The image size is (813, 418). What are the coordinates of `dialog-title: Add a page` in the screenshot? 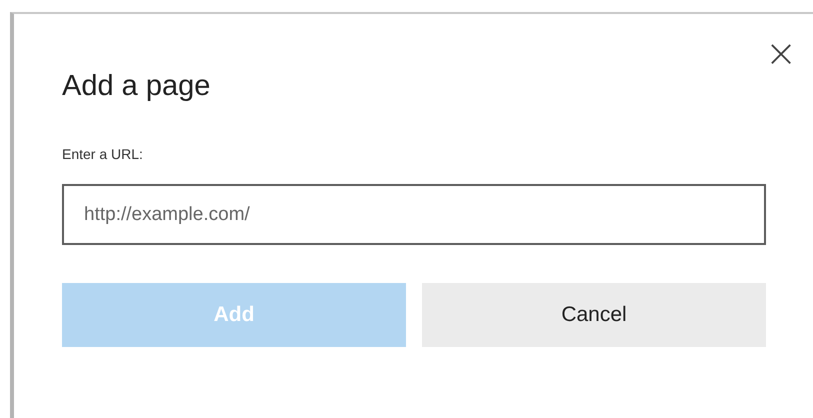 It's located at (136, 86).